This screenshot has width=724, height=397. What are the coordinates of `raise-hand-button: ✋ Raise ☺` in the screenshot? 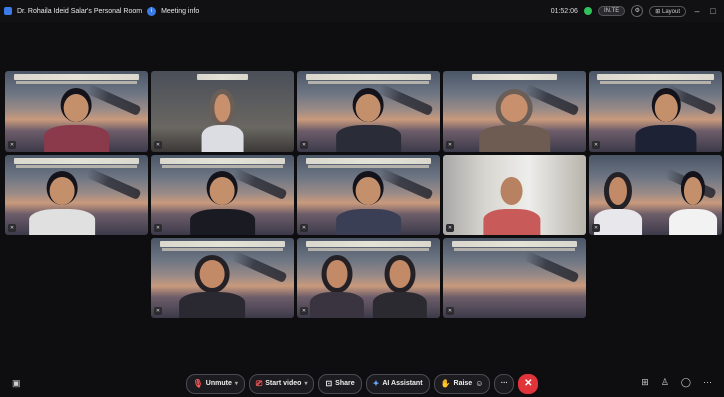 It's located at (462, 383).